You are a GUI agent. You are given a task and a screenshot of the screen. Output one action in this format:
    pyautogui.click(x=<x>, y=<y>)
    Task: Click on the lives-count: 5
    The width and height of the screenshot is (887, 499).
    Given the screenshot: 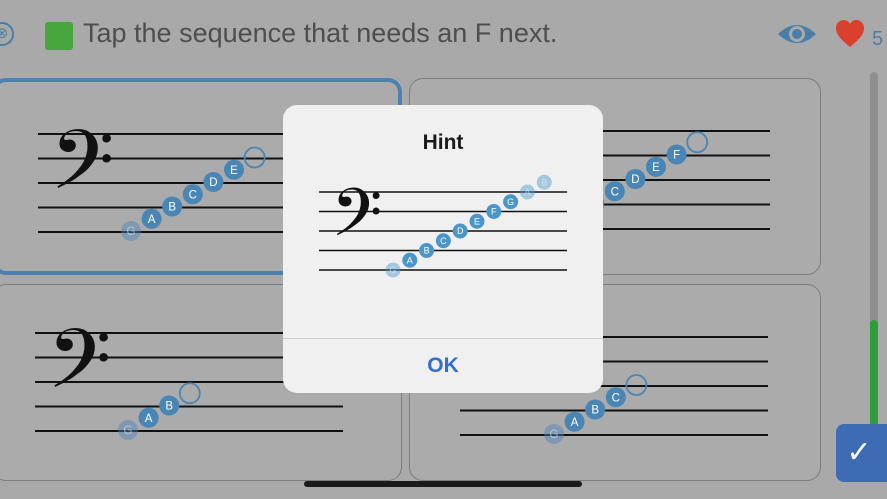 What is the action you would take?
    pyautogui.click(x=878, y=39)
    